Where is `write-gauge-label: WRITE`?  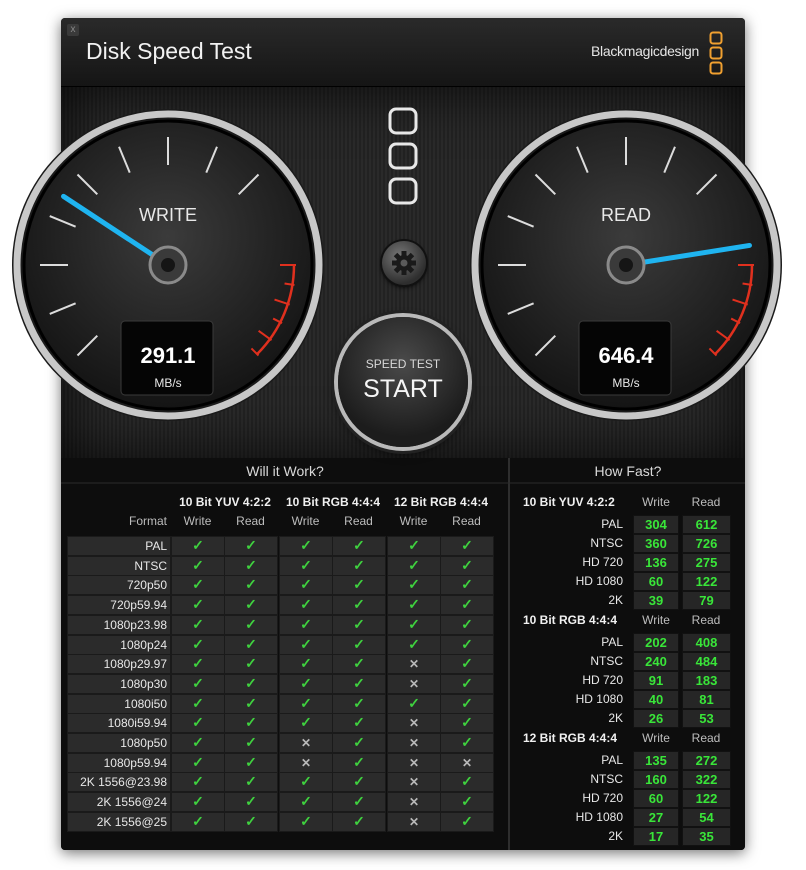 write-gauge-label: WRITE is located at coordinates (168, 215).